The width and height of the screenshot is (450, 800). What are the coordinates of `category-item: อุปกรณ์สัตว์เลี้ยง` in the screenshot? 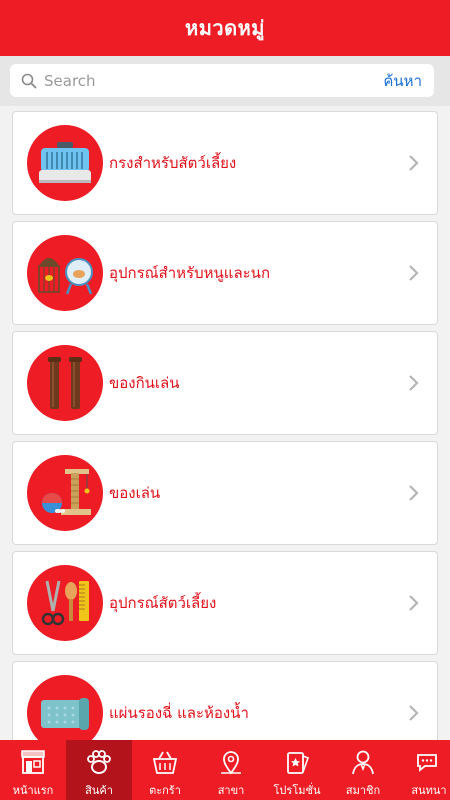 It's located at (225, 603).